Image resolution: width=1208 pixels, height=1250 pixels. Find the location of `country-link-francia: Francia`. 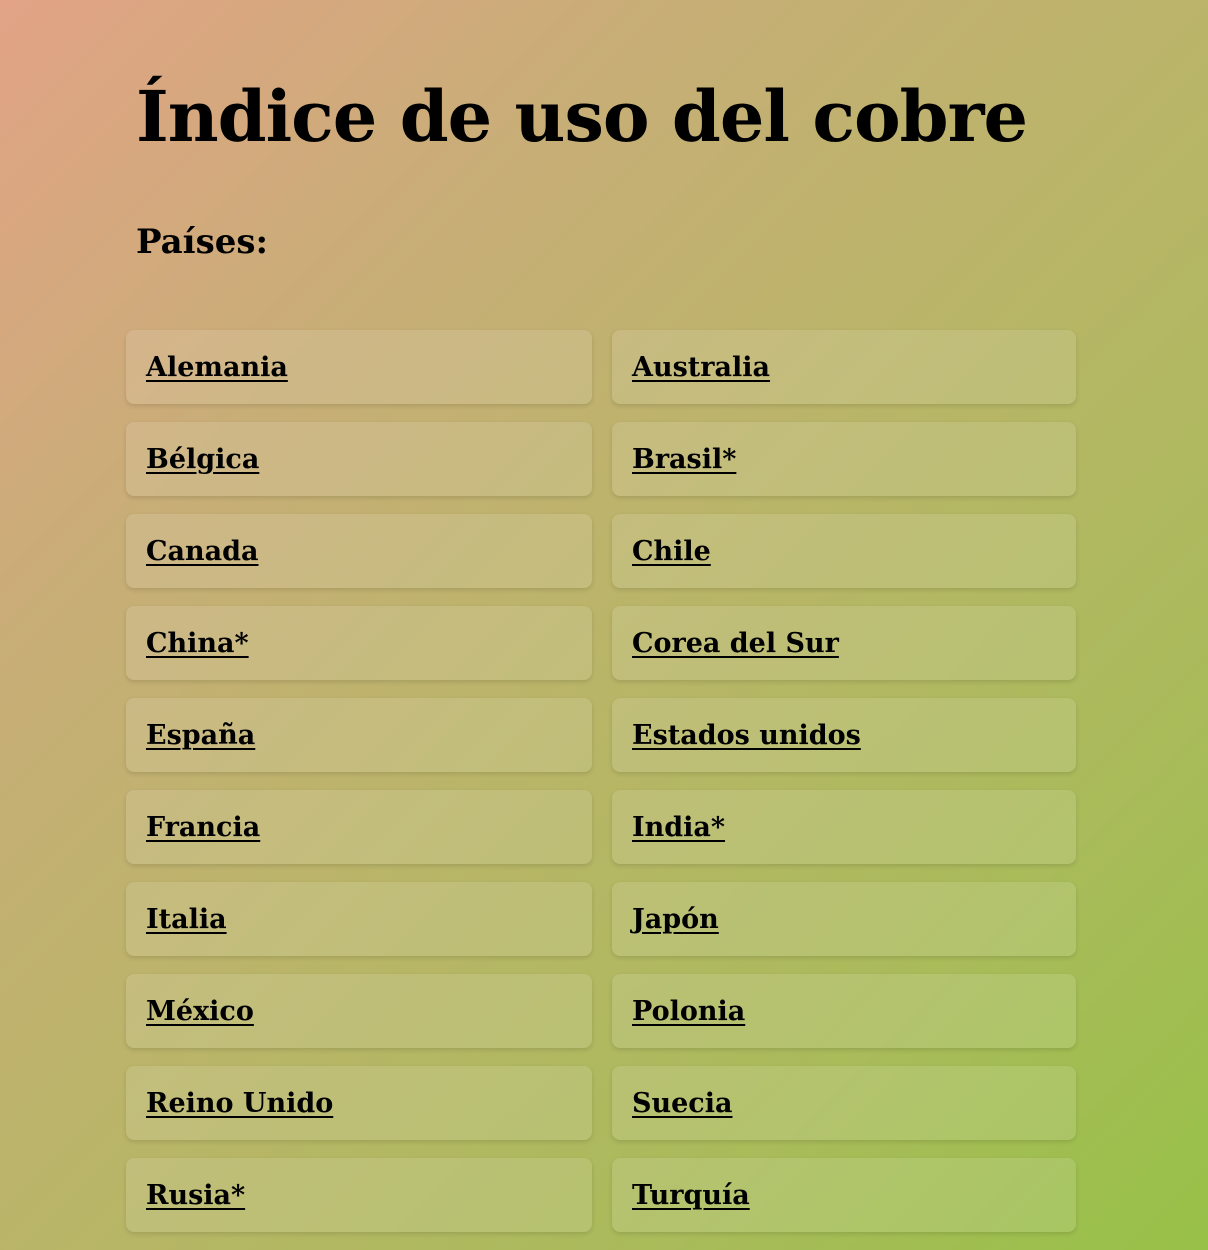

country-link-francia: Francia is located at coordinates (203, 827).